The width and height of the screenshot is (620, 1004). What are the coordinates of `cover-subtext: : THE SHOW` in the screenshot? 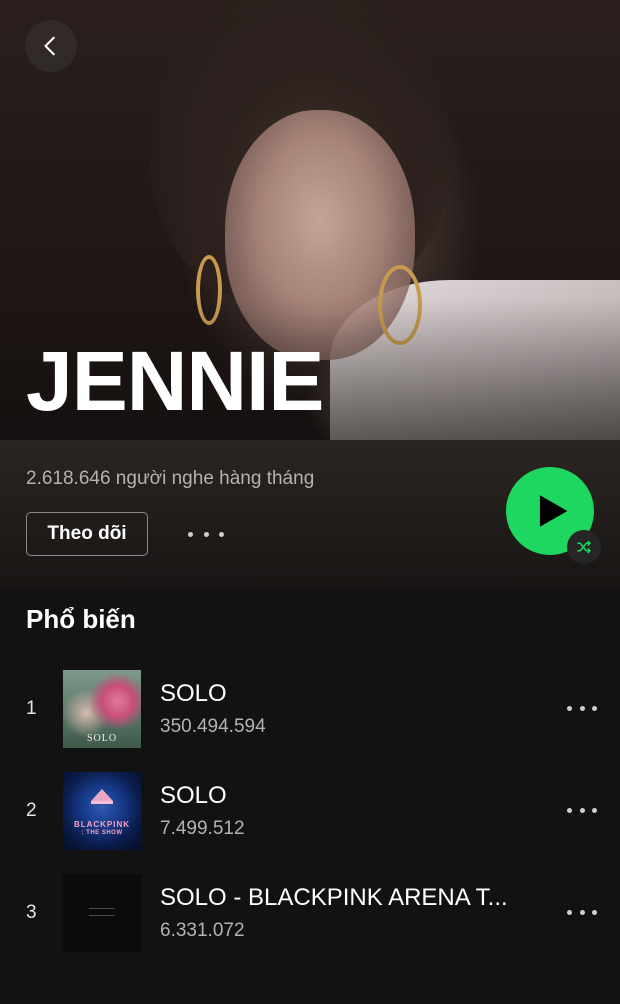 It's located at (102, 833).